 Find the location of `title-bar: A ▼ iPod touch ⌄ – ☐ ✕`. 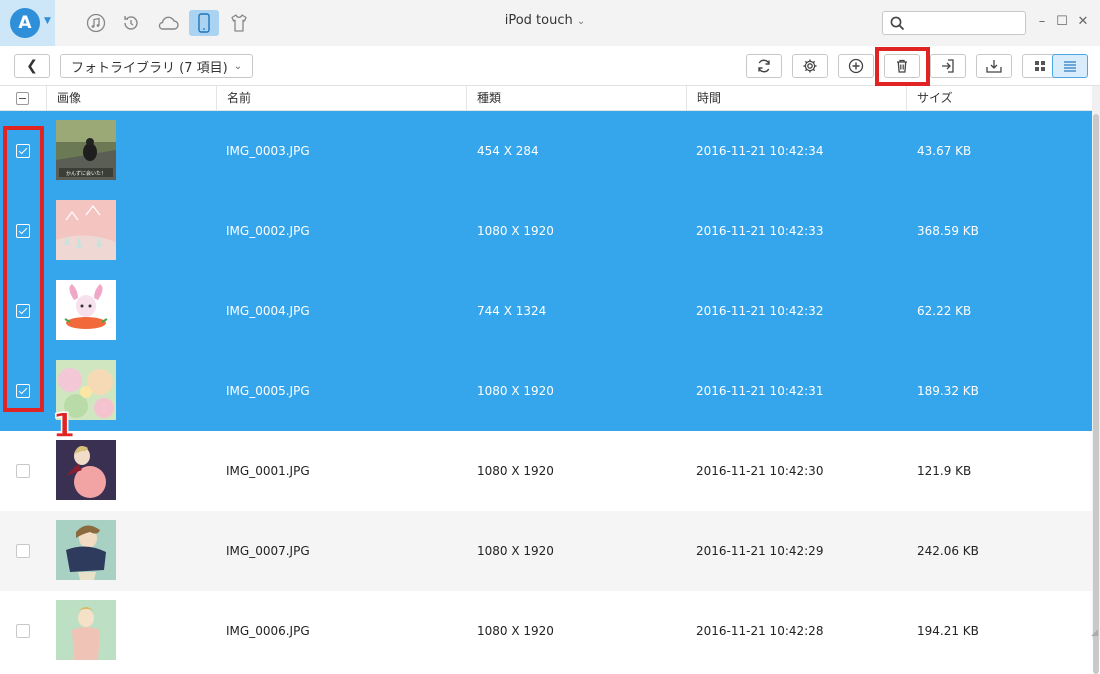

title-bar: A ▼ iPod touch ⌄ – ☐ ✕ is located at coordinates (550, 23).